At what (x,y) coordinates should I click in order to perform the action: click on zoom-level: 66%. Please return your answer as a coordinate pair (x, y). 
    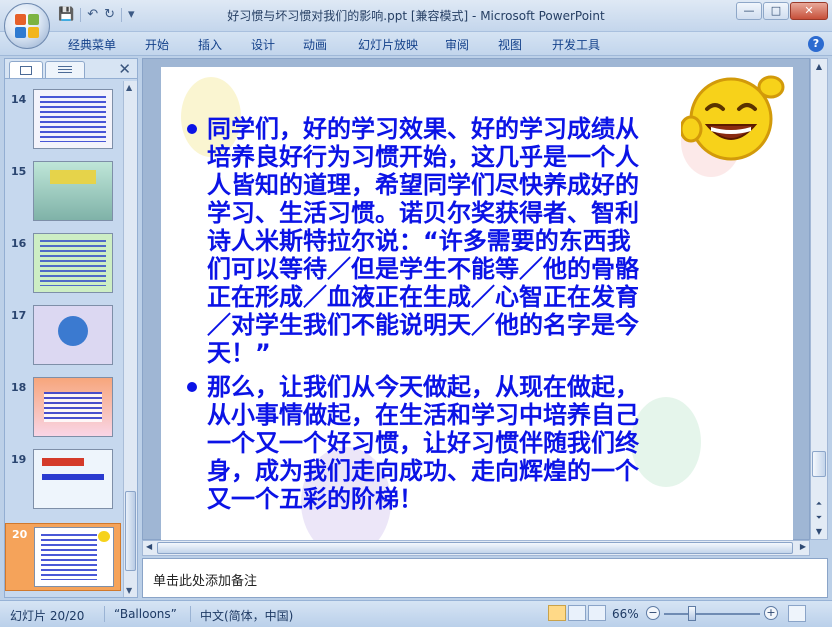
    Looking at the image, I should click on (625, 614).